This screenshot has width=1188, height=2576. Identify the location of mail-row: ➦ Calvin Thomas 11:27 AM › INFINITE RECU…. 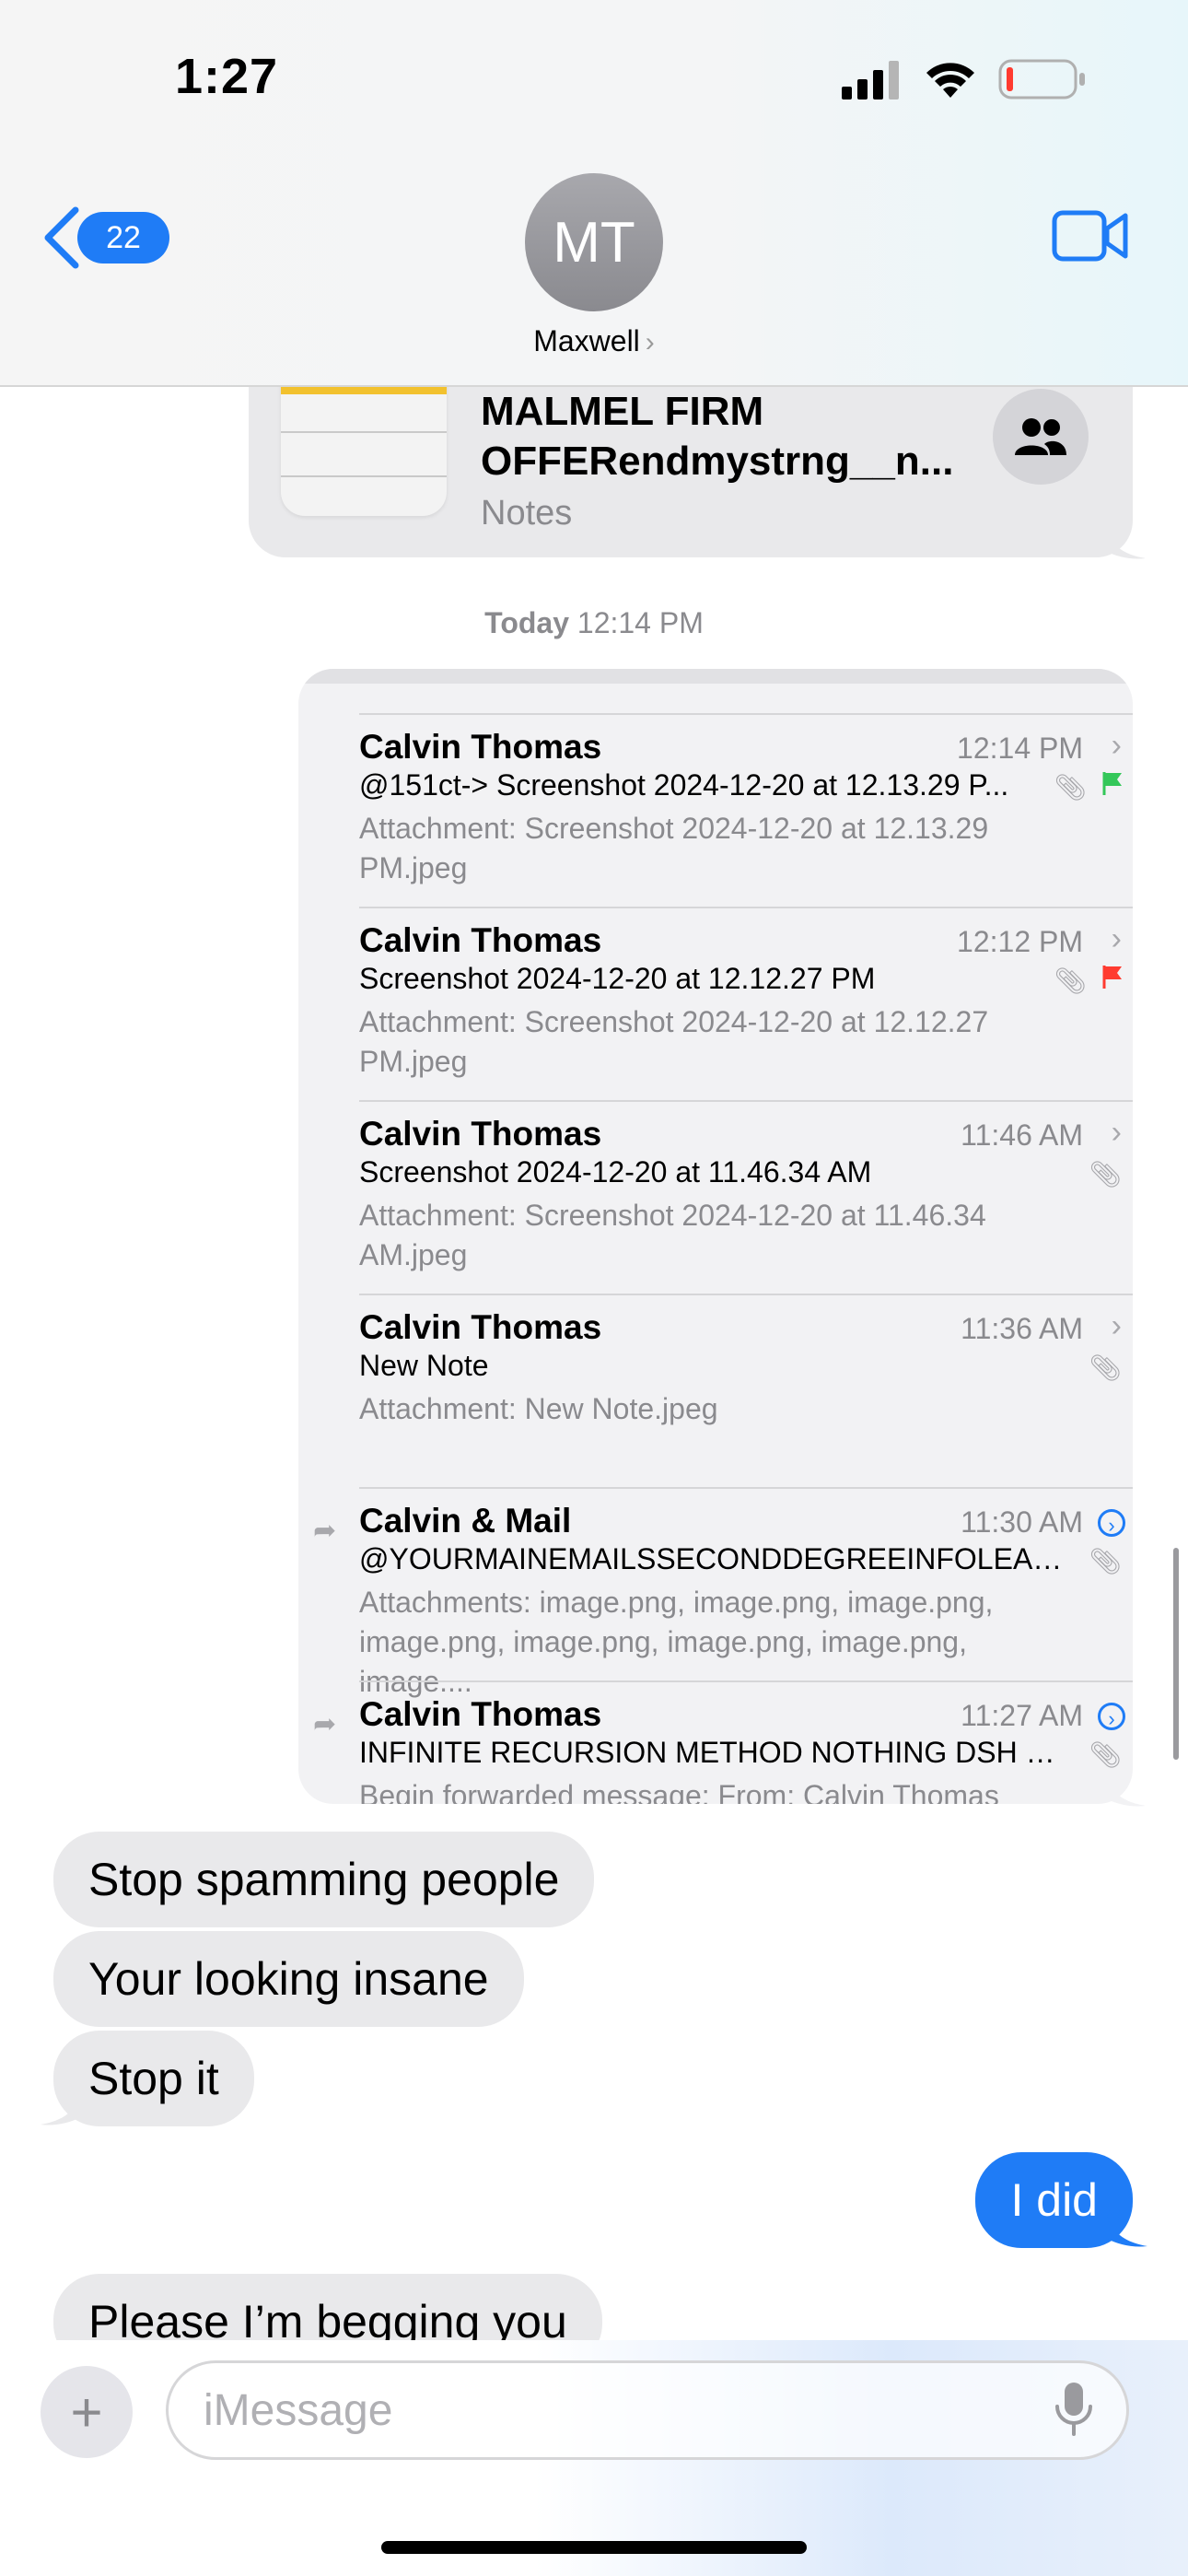
(715, 1742).